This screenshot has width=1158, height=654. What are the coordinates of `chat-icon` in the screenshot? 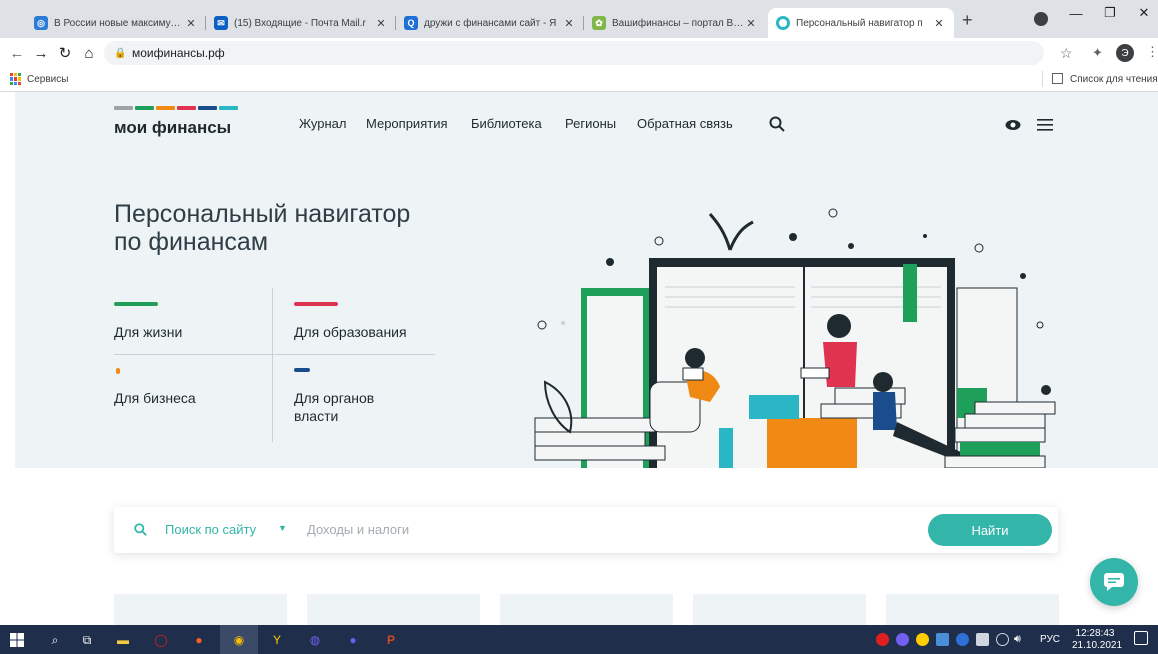 It's located at (1114, 582).